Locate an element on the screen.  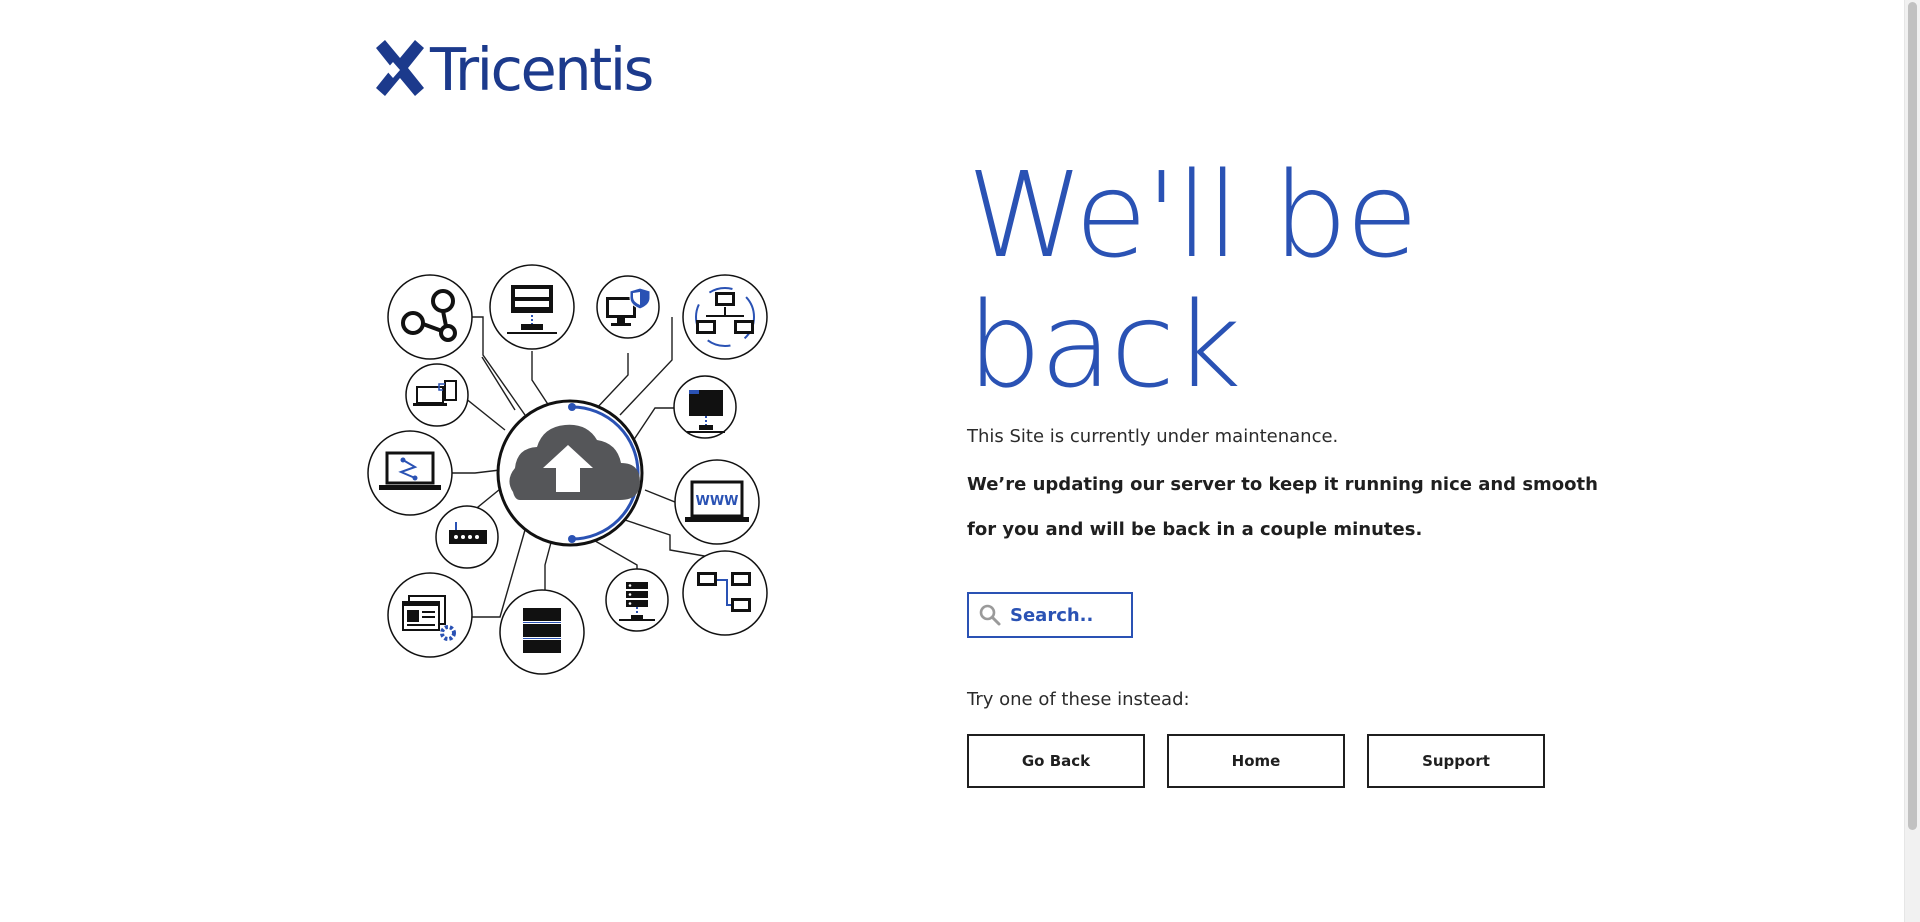
support-button: Support is located at coordinates (1456, 761).